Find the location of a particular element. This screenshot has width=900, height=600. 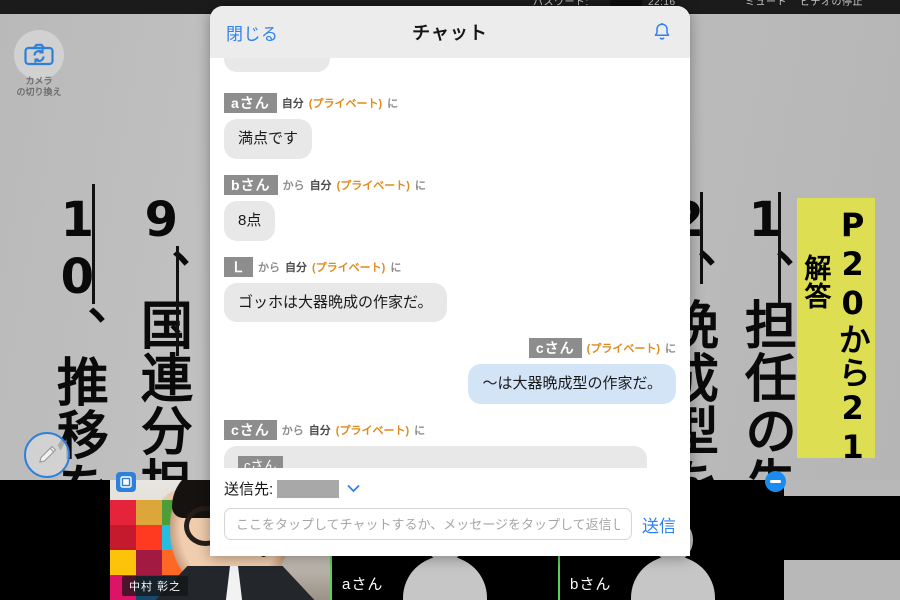

chat-sender-chip: cさん is located at coordinates (250, 430).